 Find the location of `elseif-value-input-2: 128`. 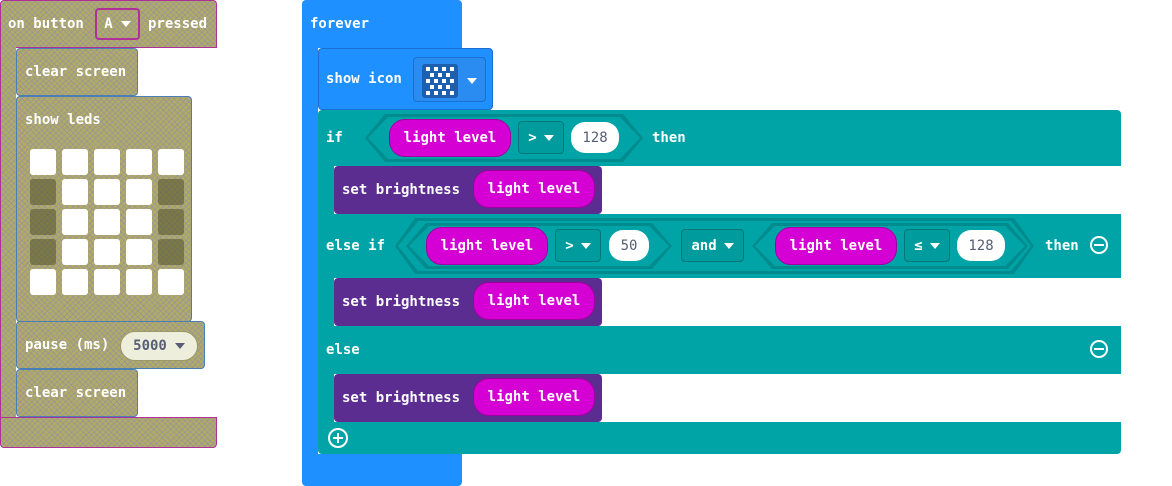

elseif-value-input-2: 128 is located at coordinates (981, 245).